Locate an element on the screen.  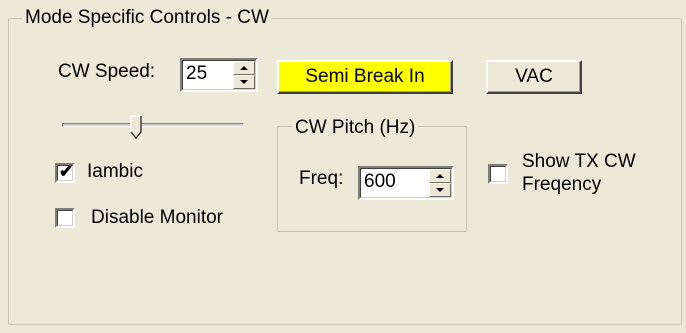
show-tx-cw-frequency-checkbox is located at coordinates (498, 174).